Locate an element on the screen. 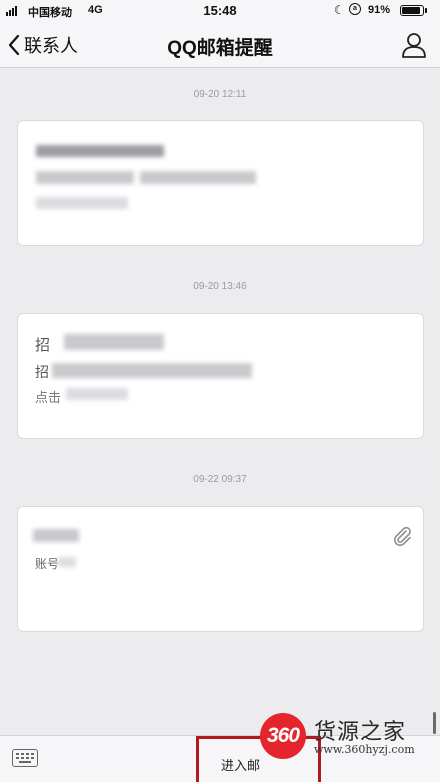 This screenshot has height=782, width=440. rotation-lock-icon: a is located at coordinates (355, 9).